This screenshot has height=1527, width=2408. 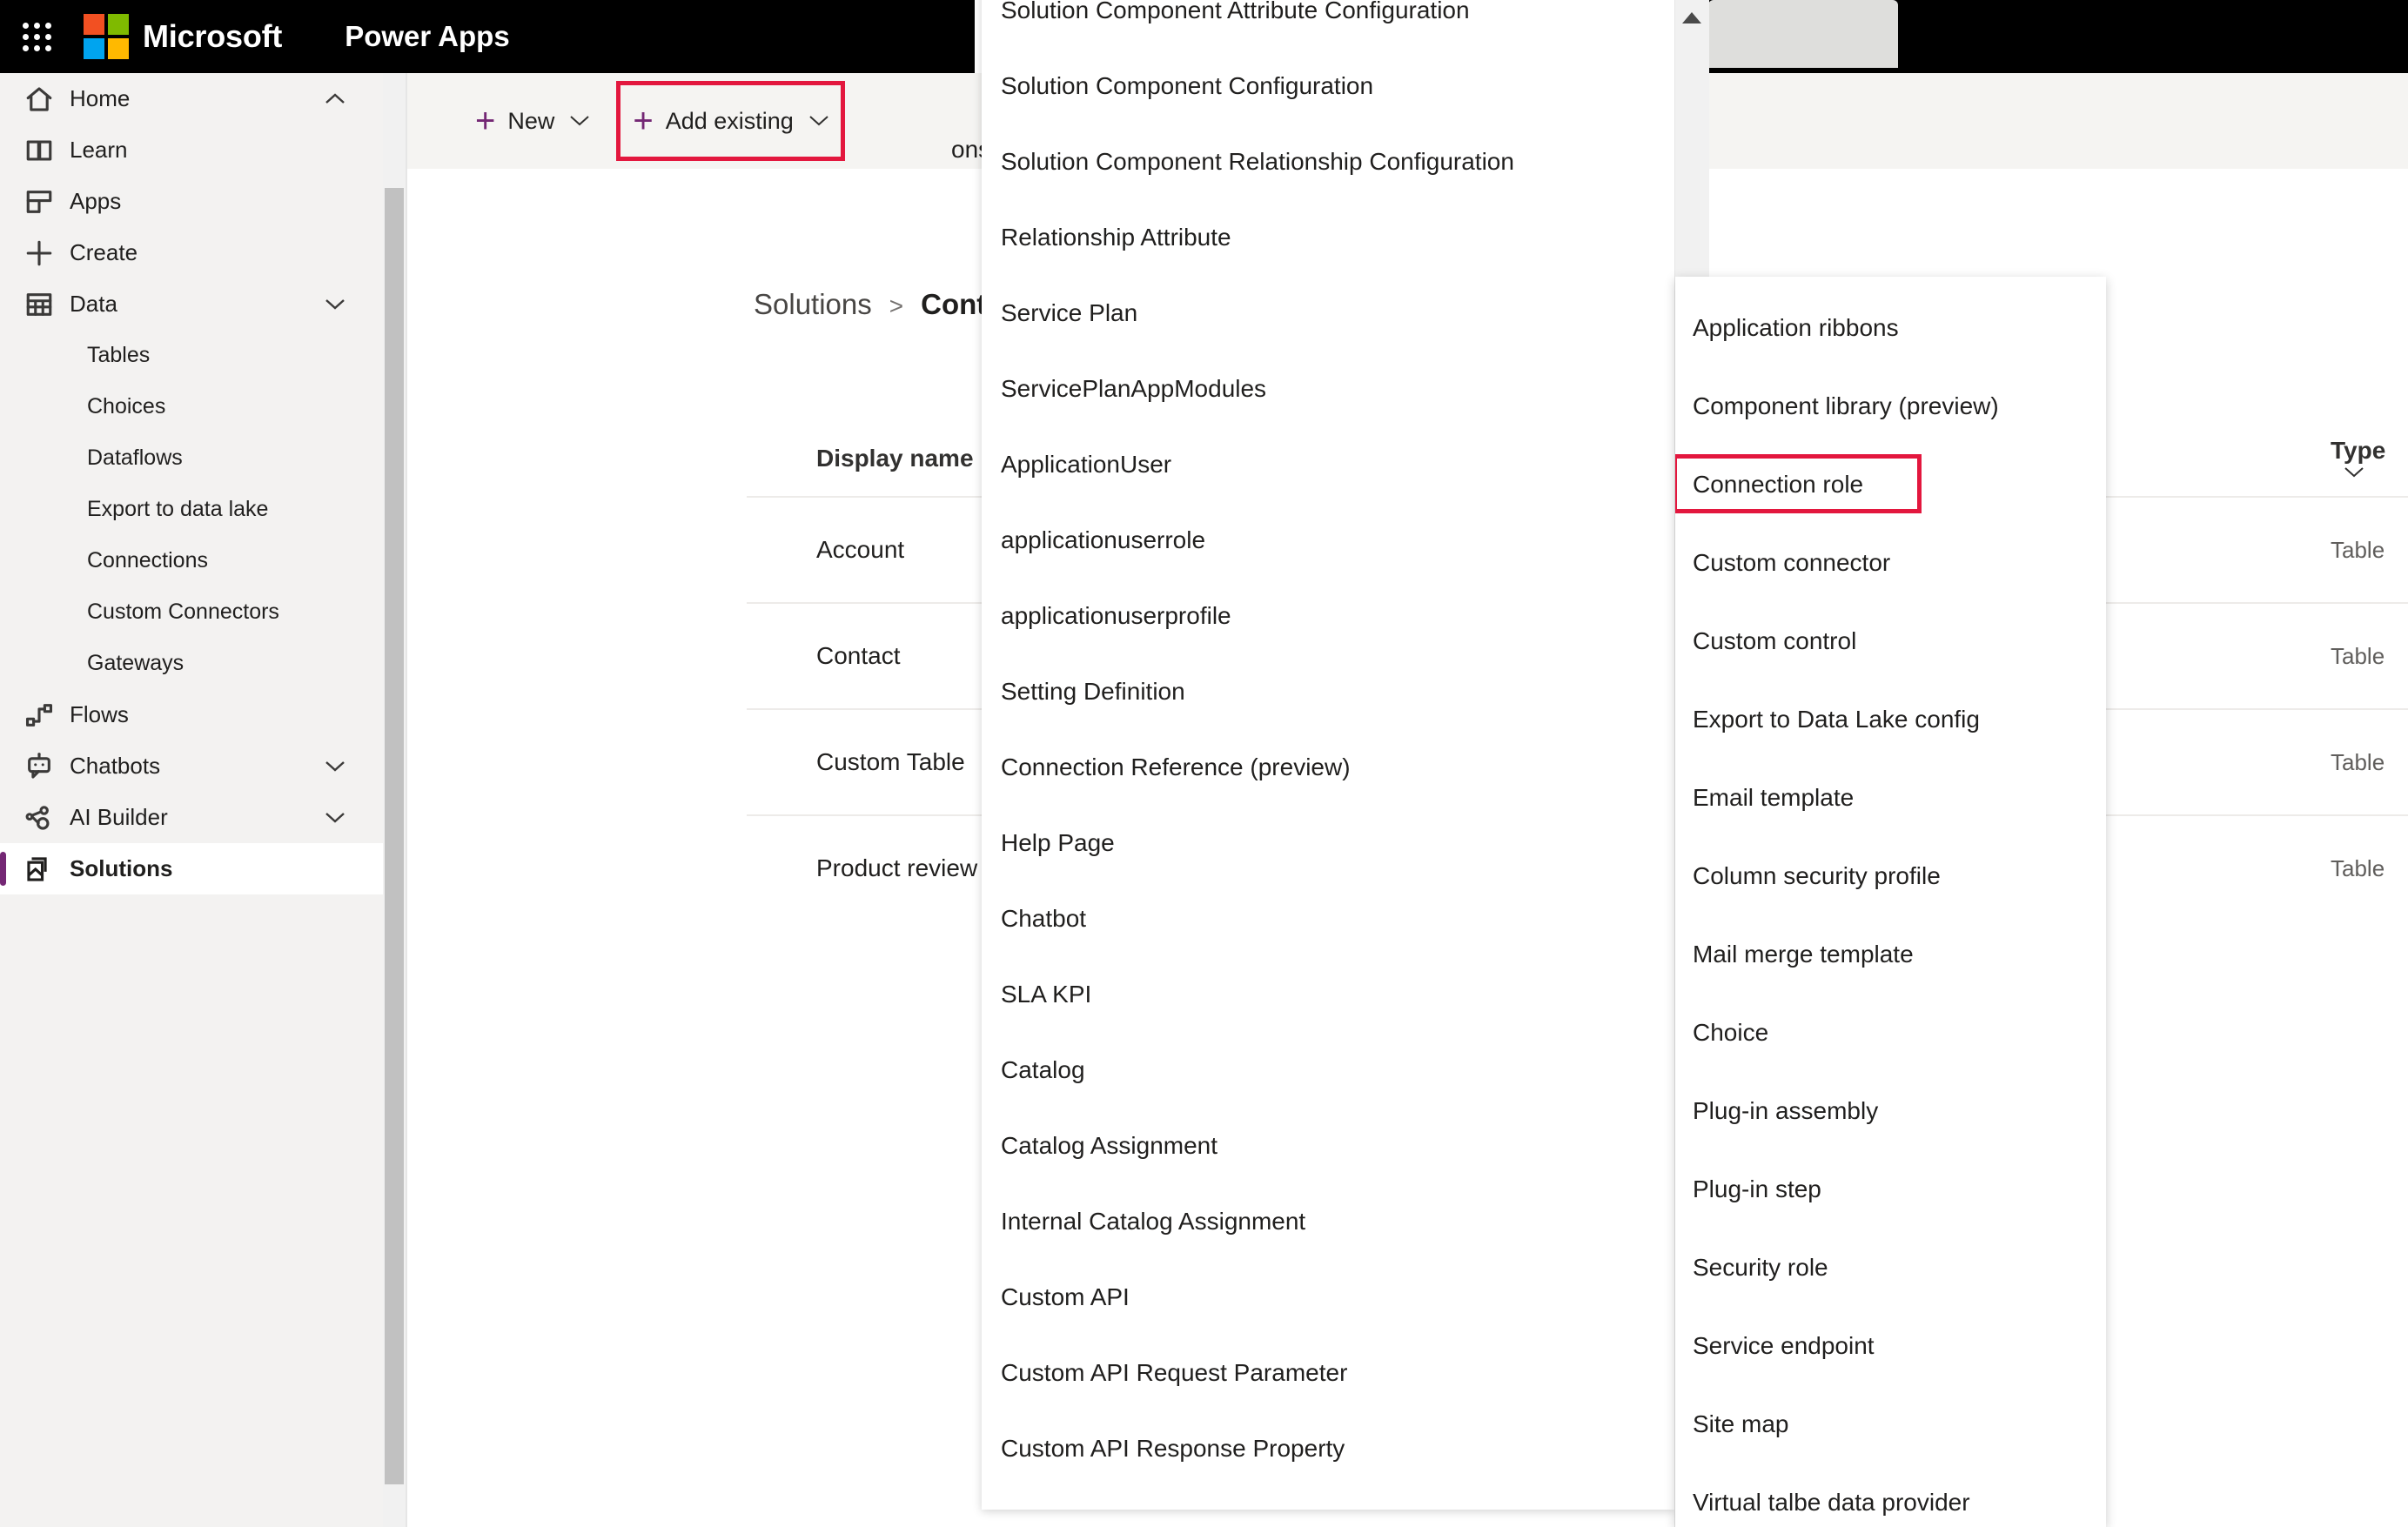 I want to click on sidebar-item-custom-connectors: Custom Connectors, so click(x=191, y=612).